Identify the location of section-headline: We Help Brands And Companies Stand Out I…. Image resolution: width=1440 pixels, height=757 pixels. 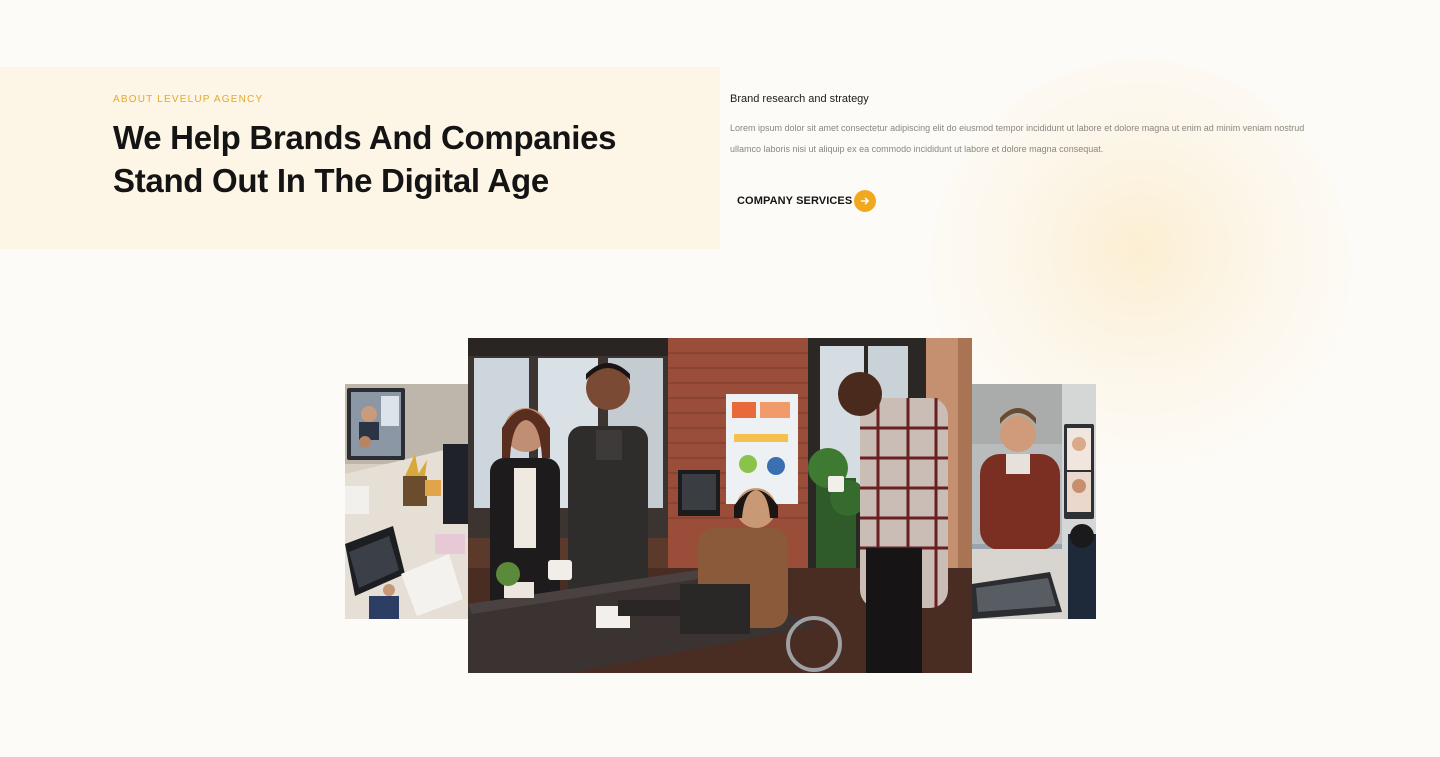
(365, 159).